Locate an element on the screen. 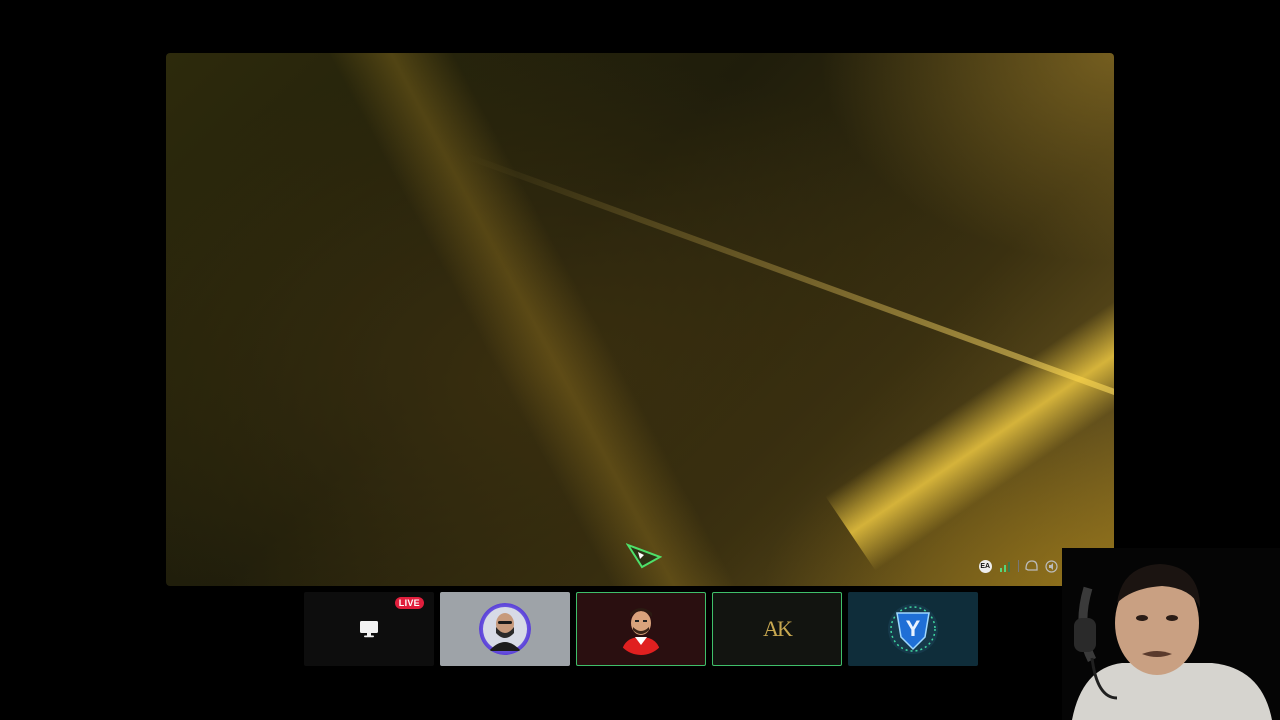 This screenshot has width=1280, height=720. ak-logo-avatar: AK is located at coordinates (778, 628).